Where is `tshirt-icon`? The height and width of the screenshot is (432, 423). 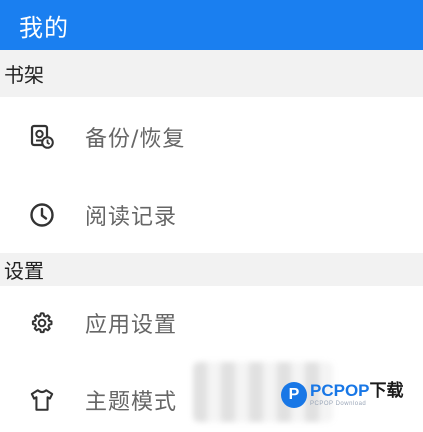
tshirt-icon is located at coordinates (42, 400).